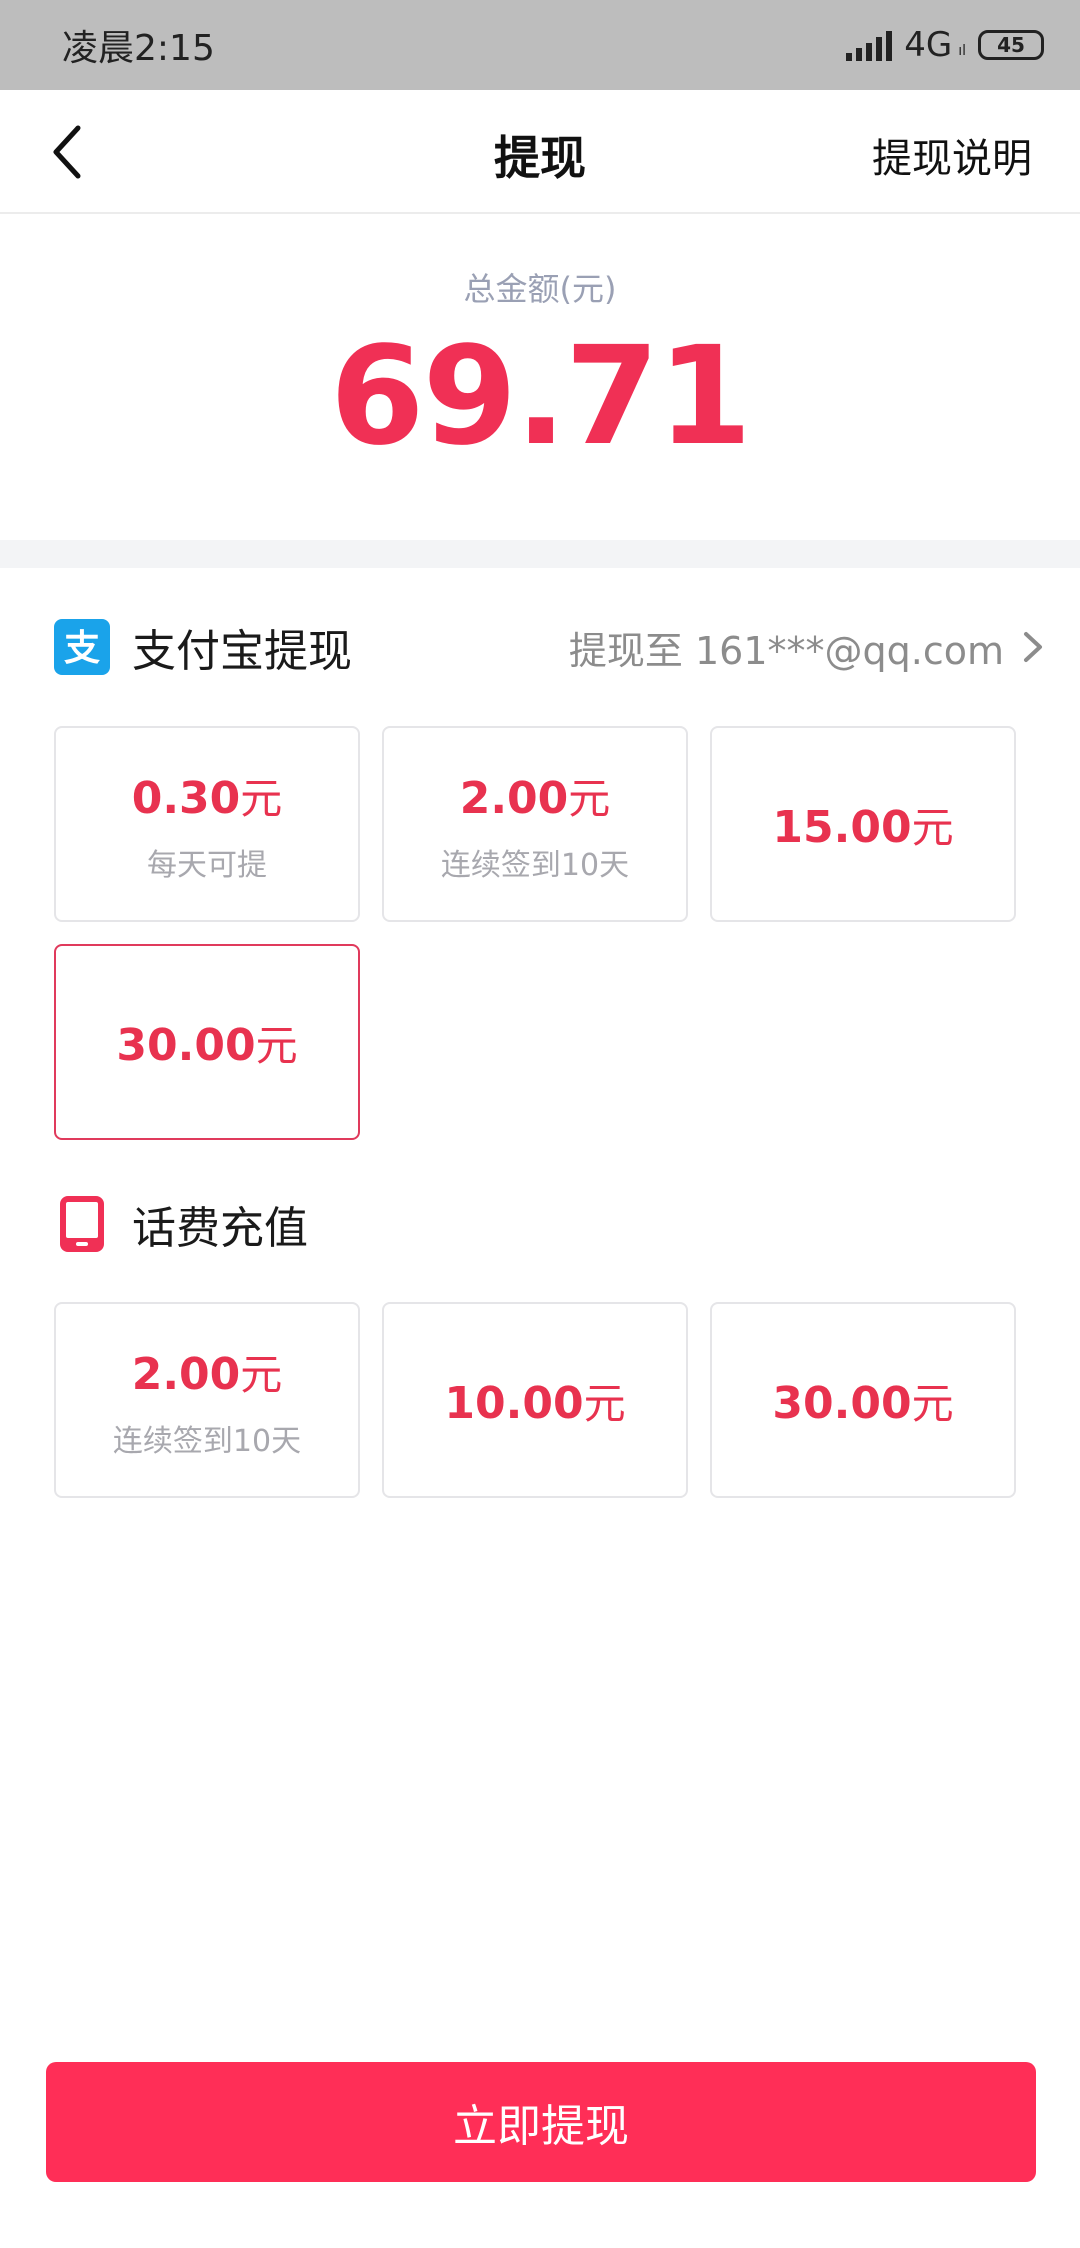 Image resolution: width=1080 pixels, height=2248 pixels. I want to click on phone-option-card: 10.00元, so click(535, 1400).